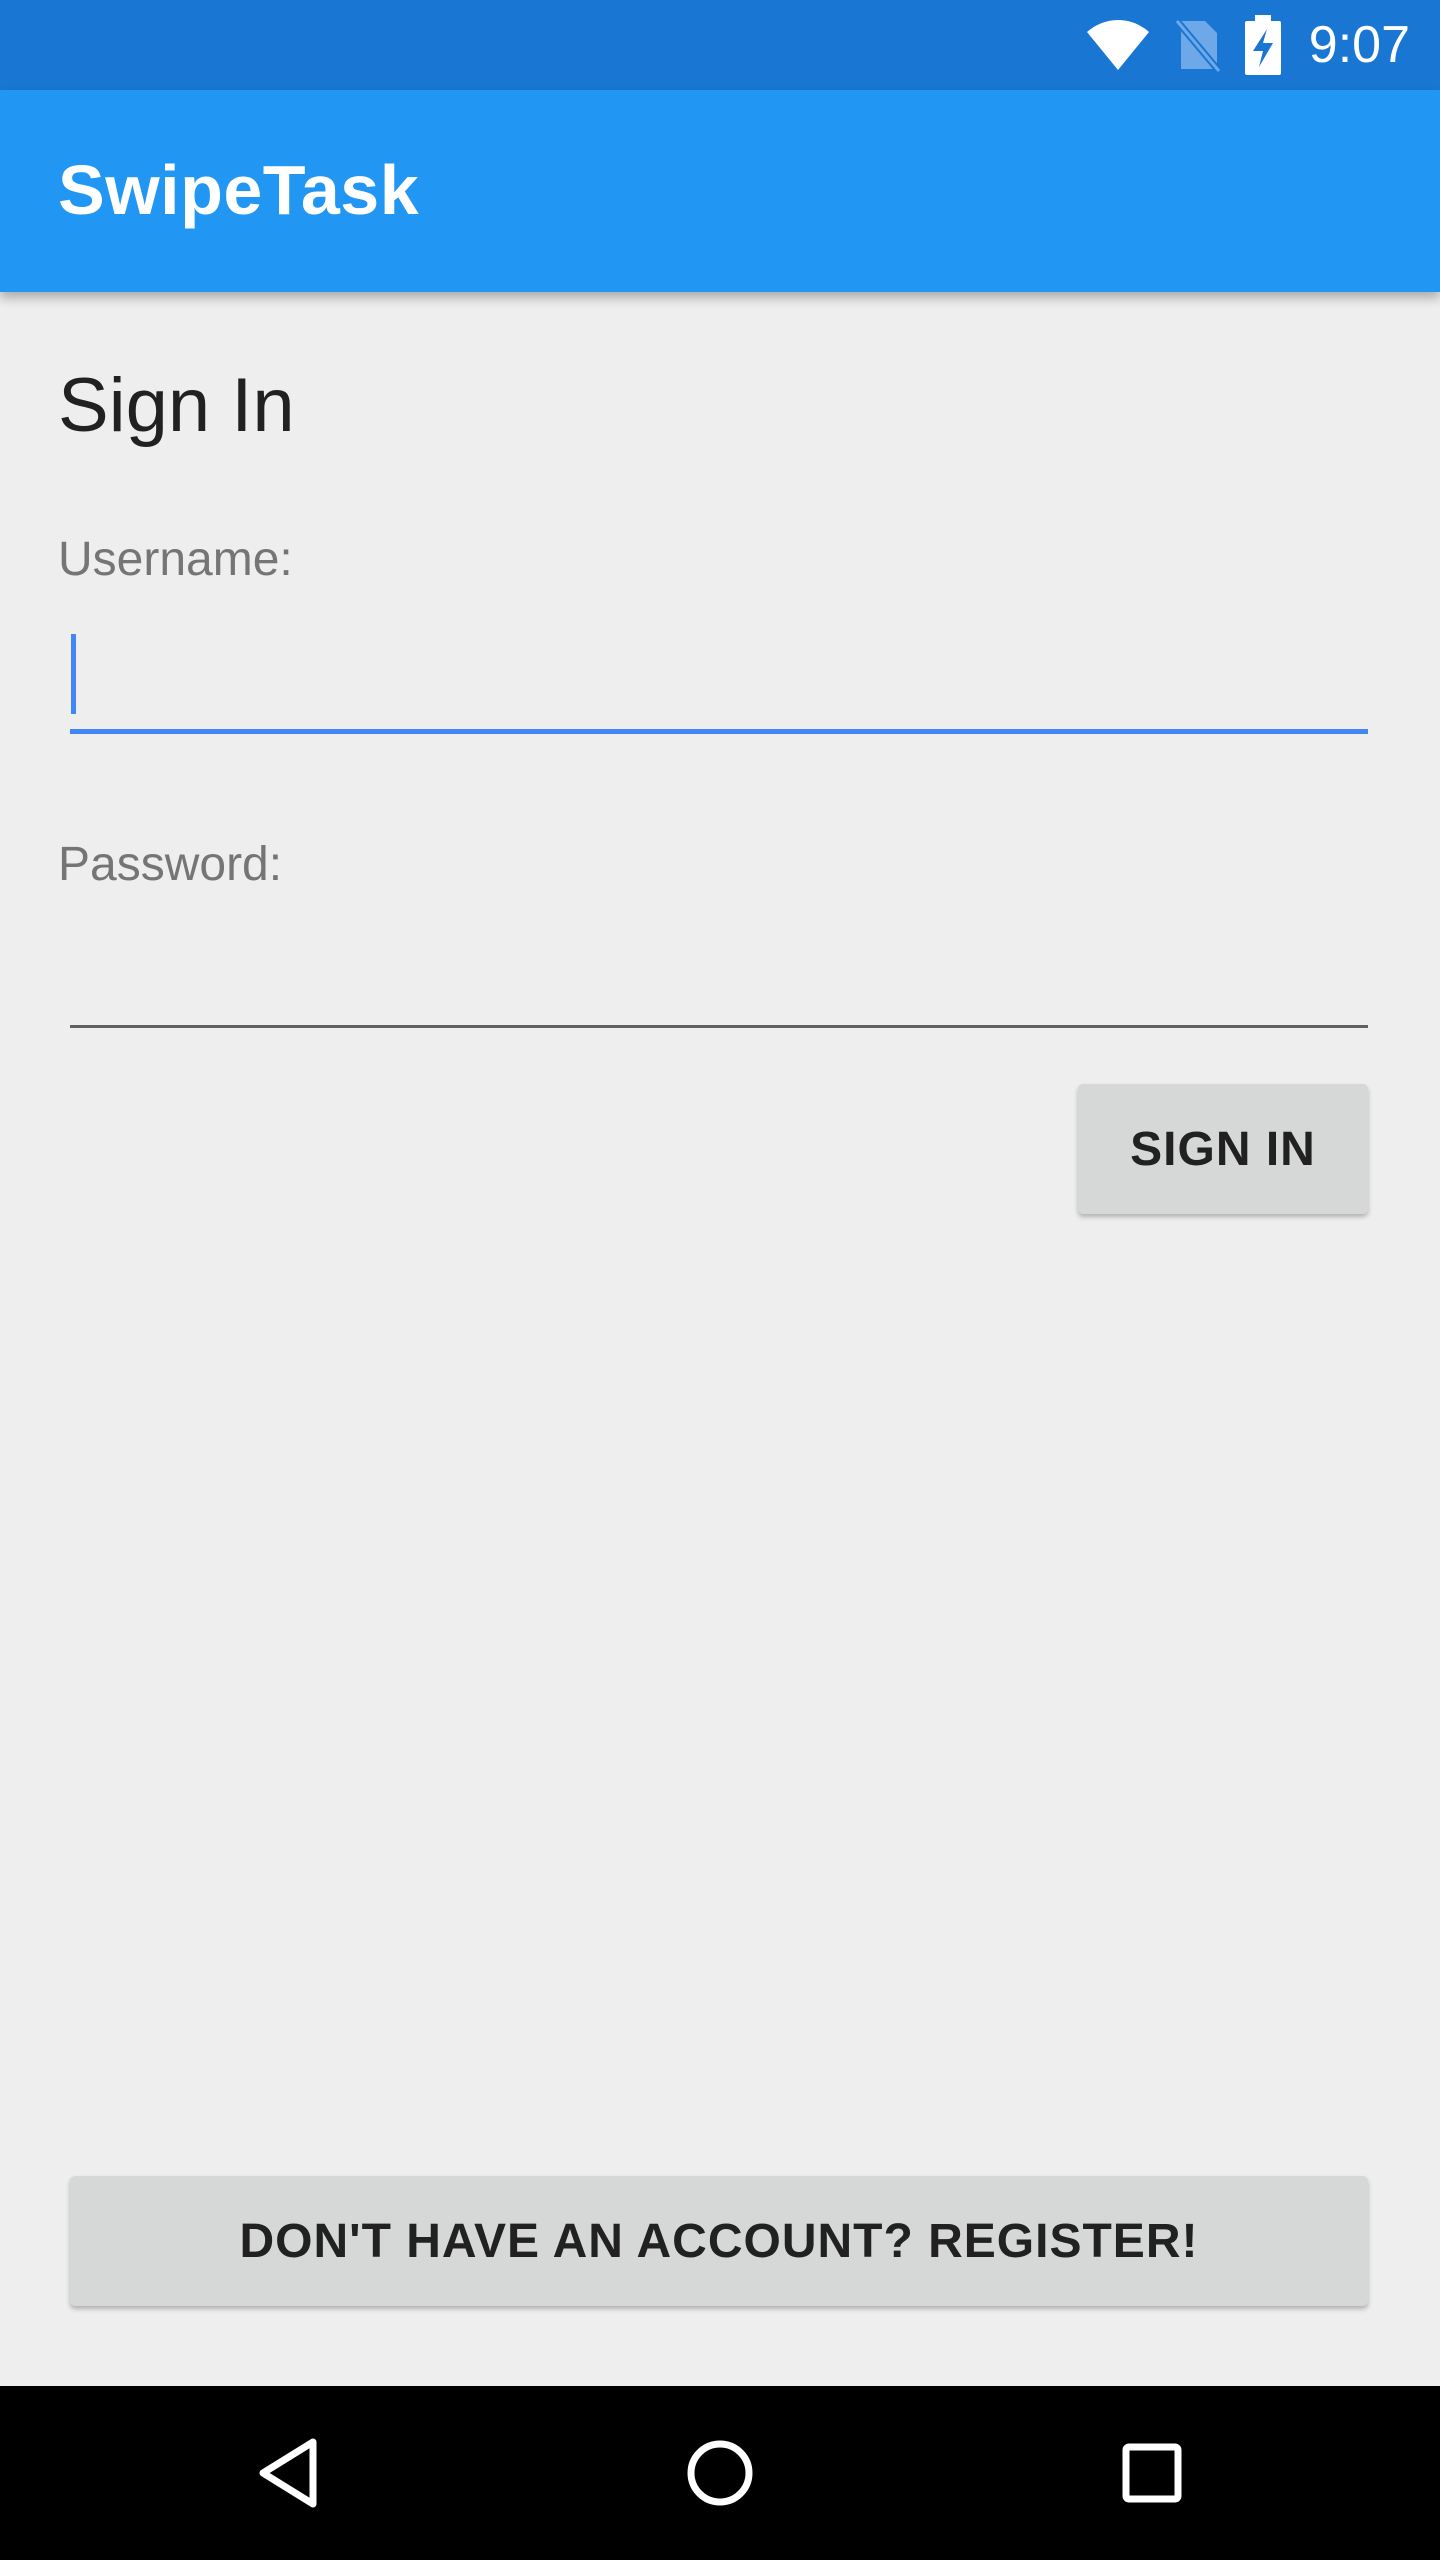 This screenshot has height=2560, width=1440. I want to click on navigation-bar, so click(720, 2473).